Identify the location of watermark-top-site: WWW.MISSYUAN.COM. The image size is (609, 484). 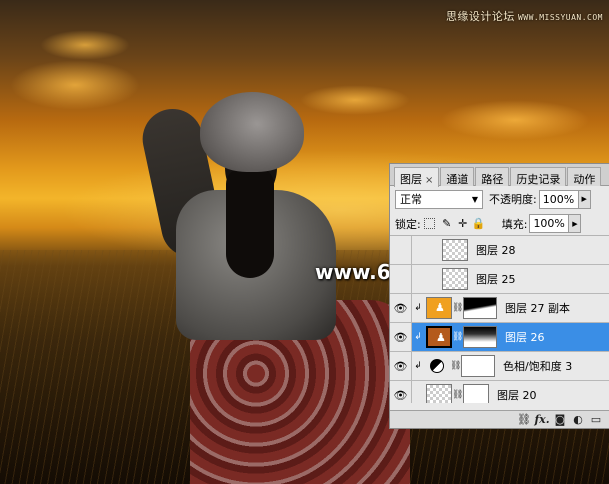
(560, 17).